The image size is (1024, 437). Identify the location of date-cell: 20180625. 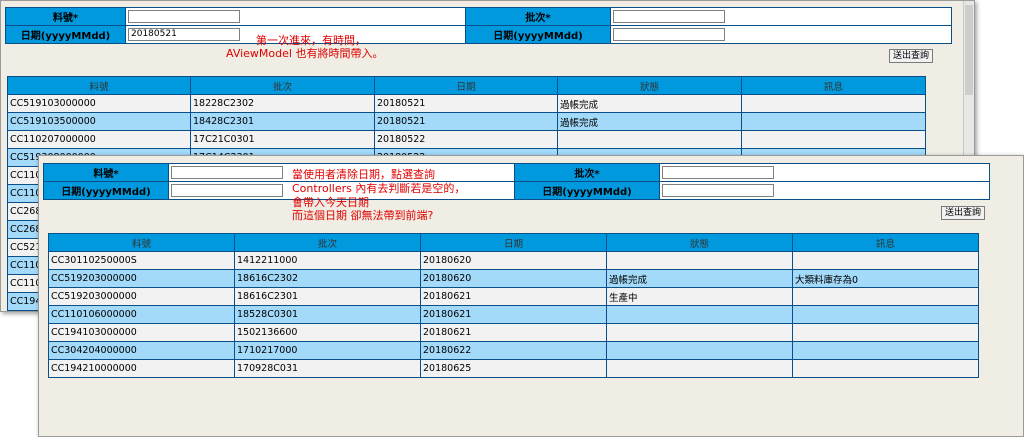
(513, 368).